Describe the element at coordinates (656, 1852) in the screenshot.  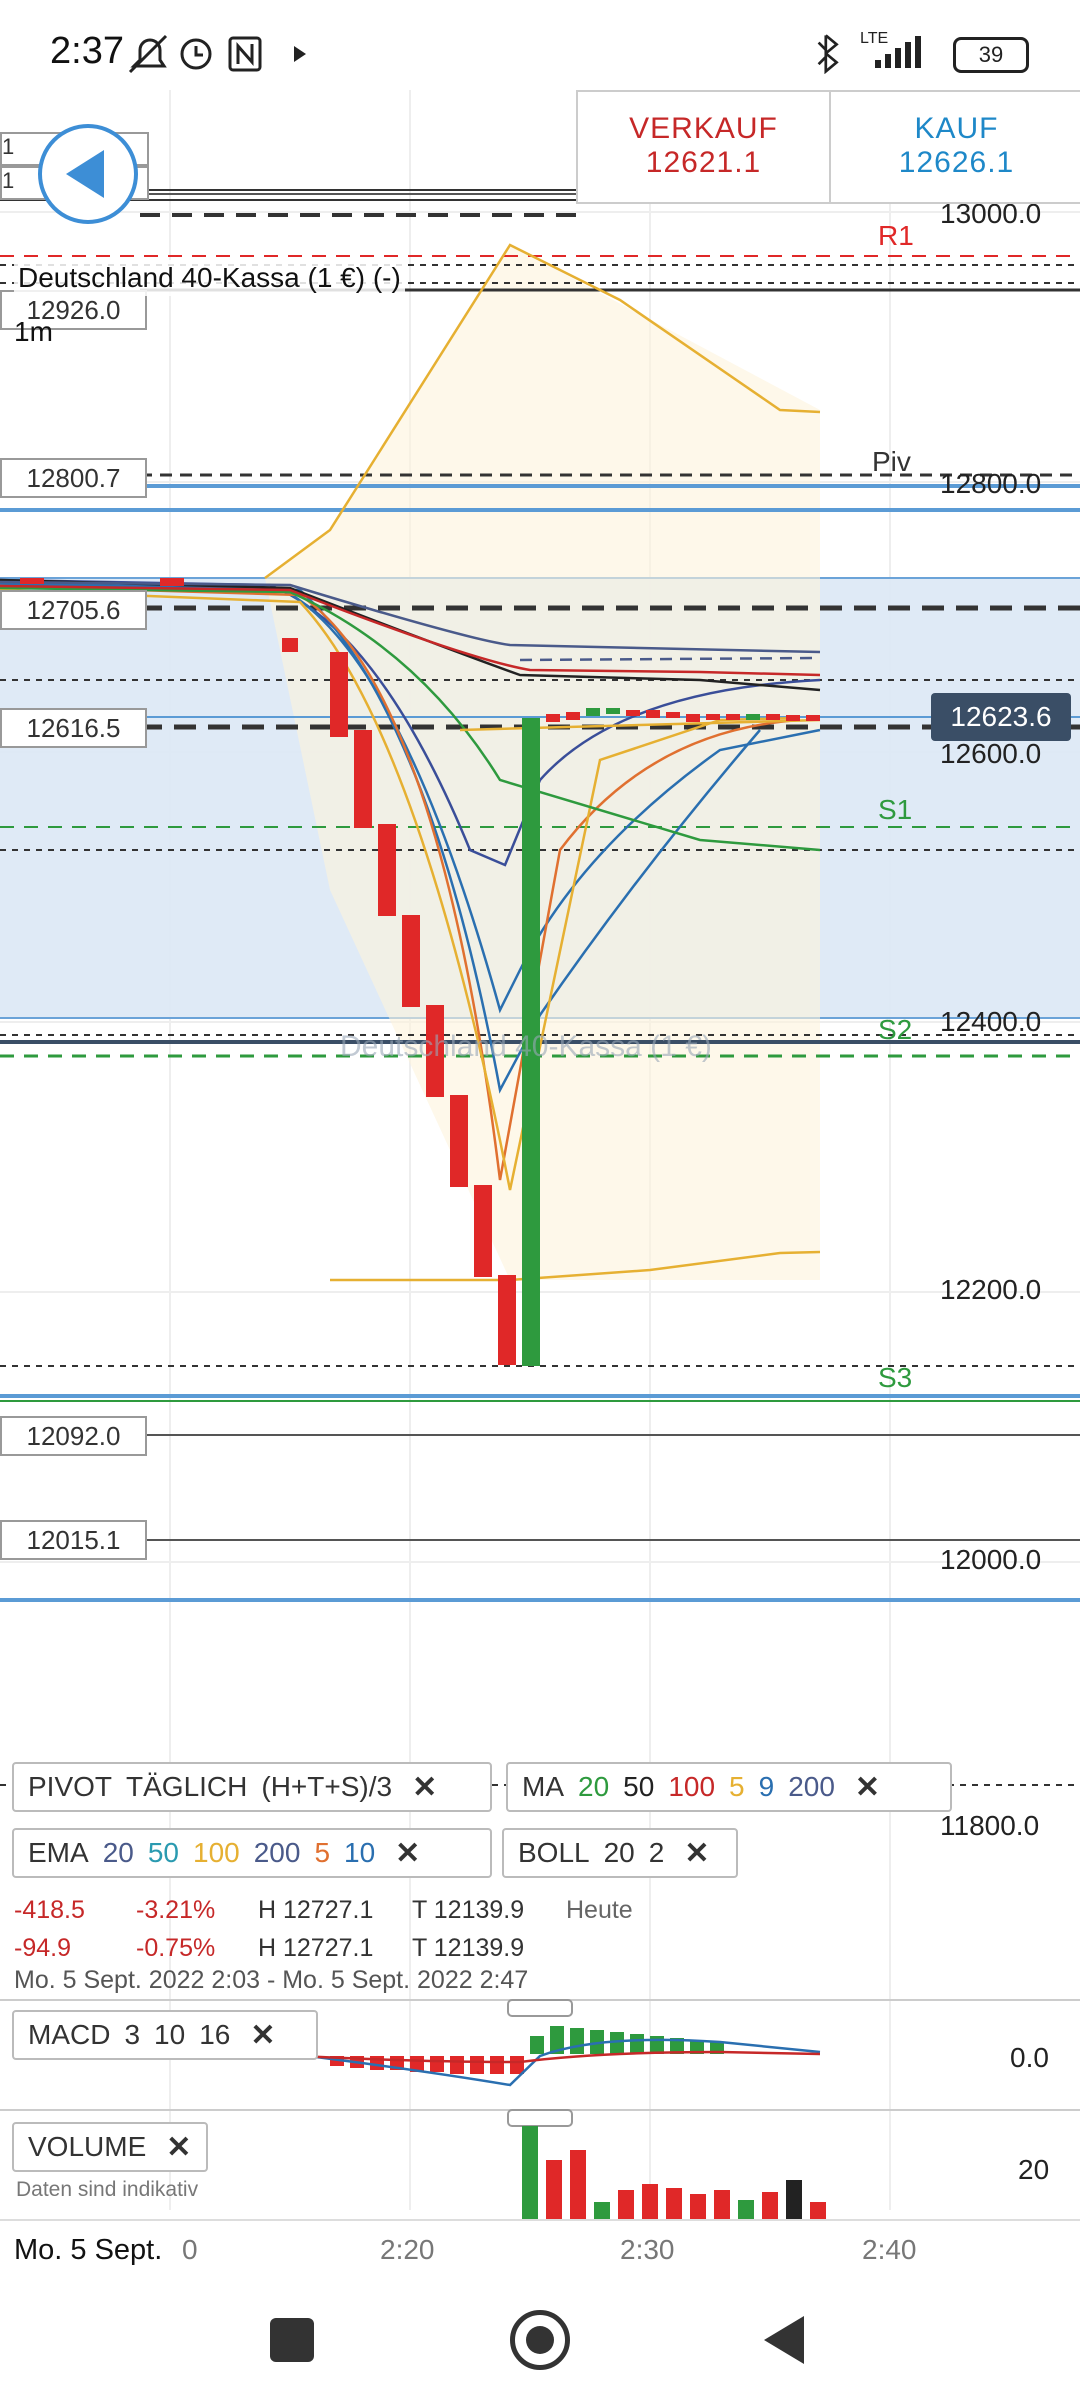
I see `boll-value: 2` at that location.